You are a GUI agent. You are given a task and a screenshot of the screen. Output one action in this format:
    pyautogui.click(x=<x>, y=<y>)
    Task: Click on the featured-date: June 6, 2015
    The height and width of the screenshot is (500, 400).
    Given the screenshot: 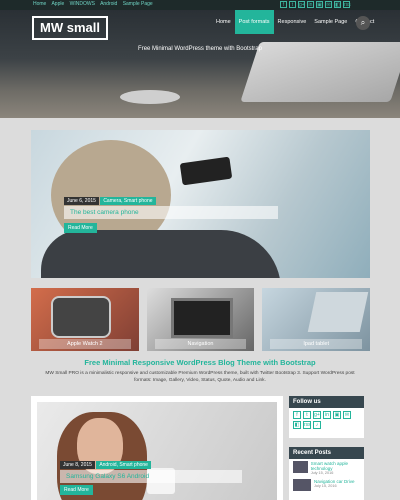 What is the action you would take?
    pyautogui.click(x=81, y=201)
    